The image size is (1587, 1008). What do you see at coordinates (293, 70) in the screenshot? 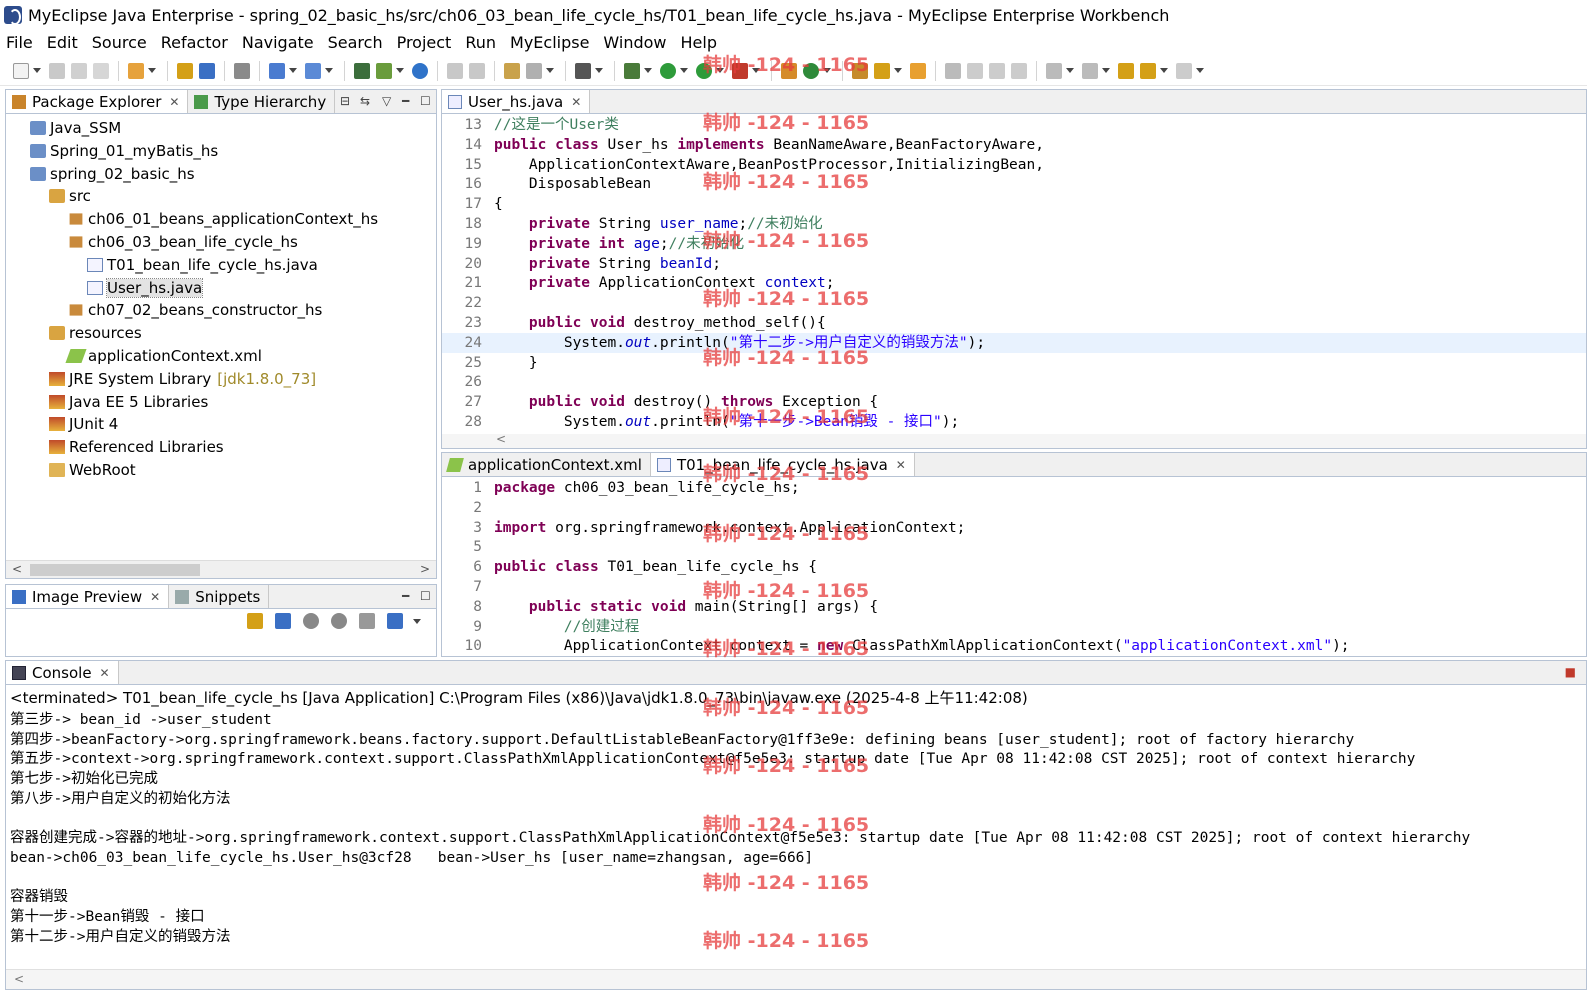
I see `open-type-dropdown-icon` at bounding box center [293, 70].